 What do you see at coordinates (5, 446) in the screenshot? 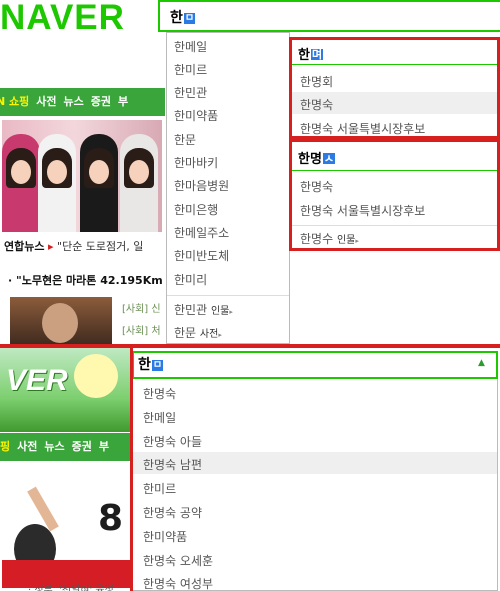
I see `nav-item-shopping: 핑` at bounding box center [5, 446].